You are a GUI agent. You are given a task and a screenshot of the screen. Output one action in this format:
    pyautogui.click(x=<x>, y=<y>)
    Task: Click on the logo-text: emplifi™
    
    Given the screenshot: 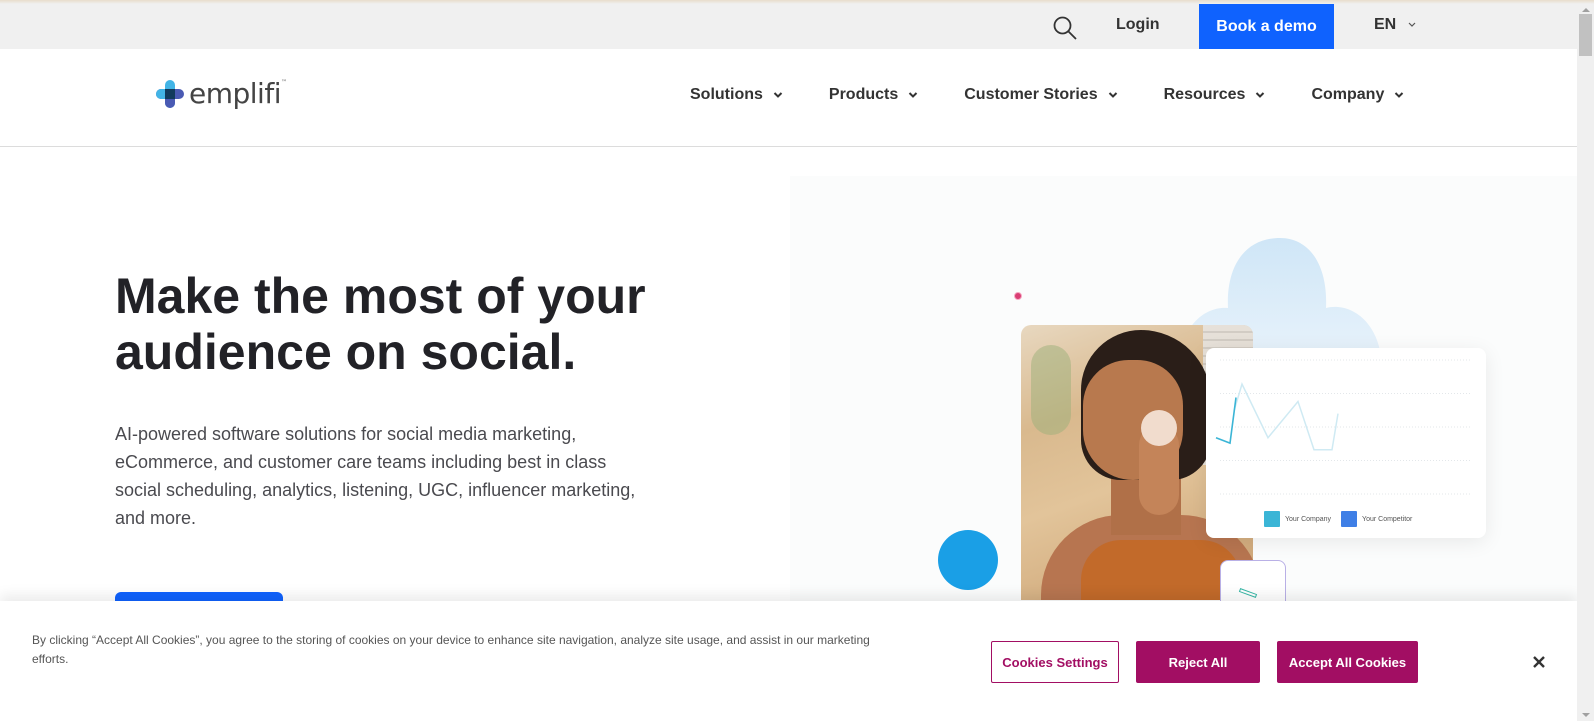 What is the action you would take?
    pyautogui.click(x=238, y=93)
    